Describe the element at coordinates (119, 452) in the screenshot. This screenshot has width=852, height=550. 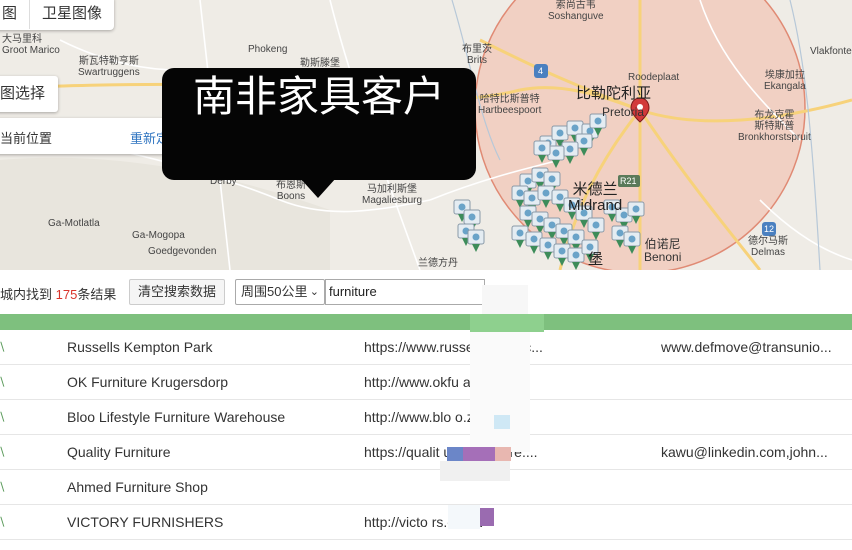
I see `business-name: Quality Furniture` at that location.